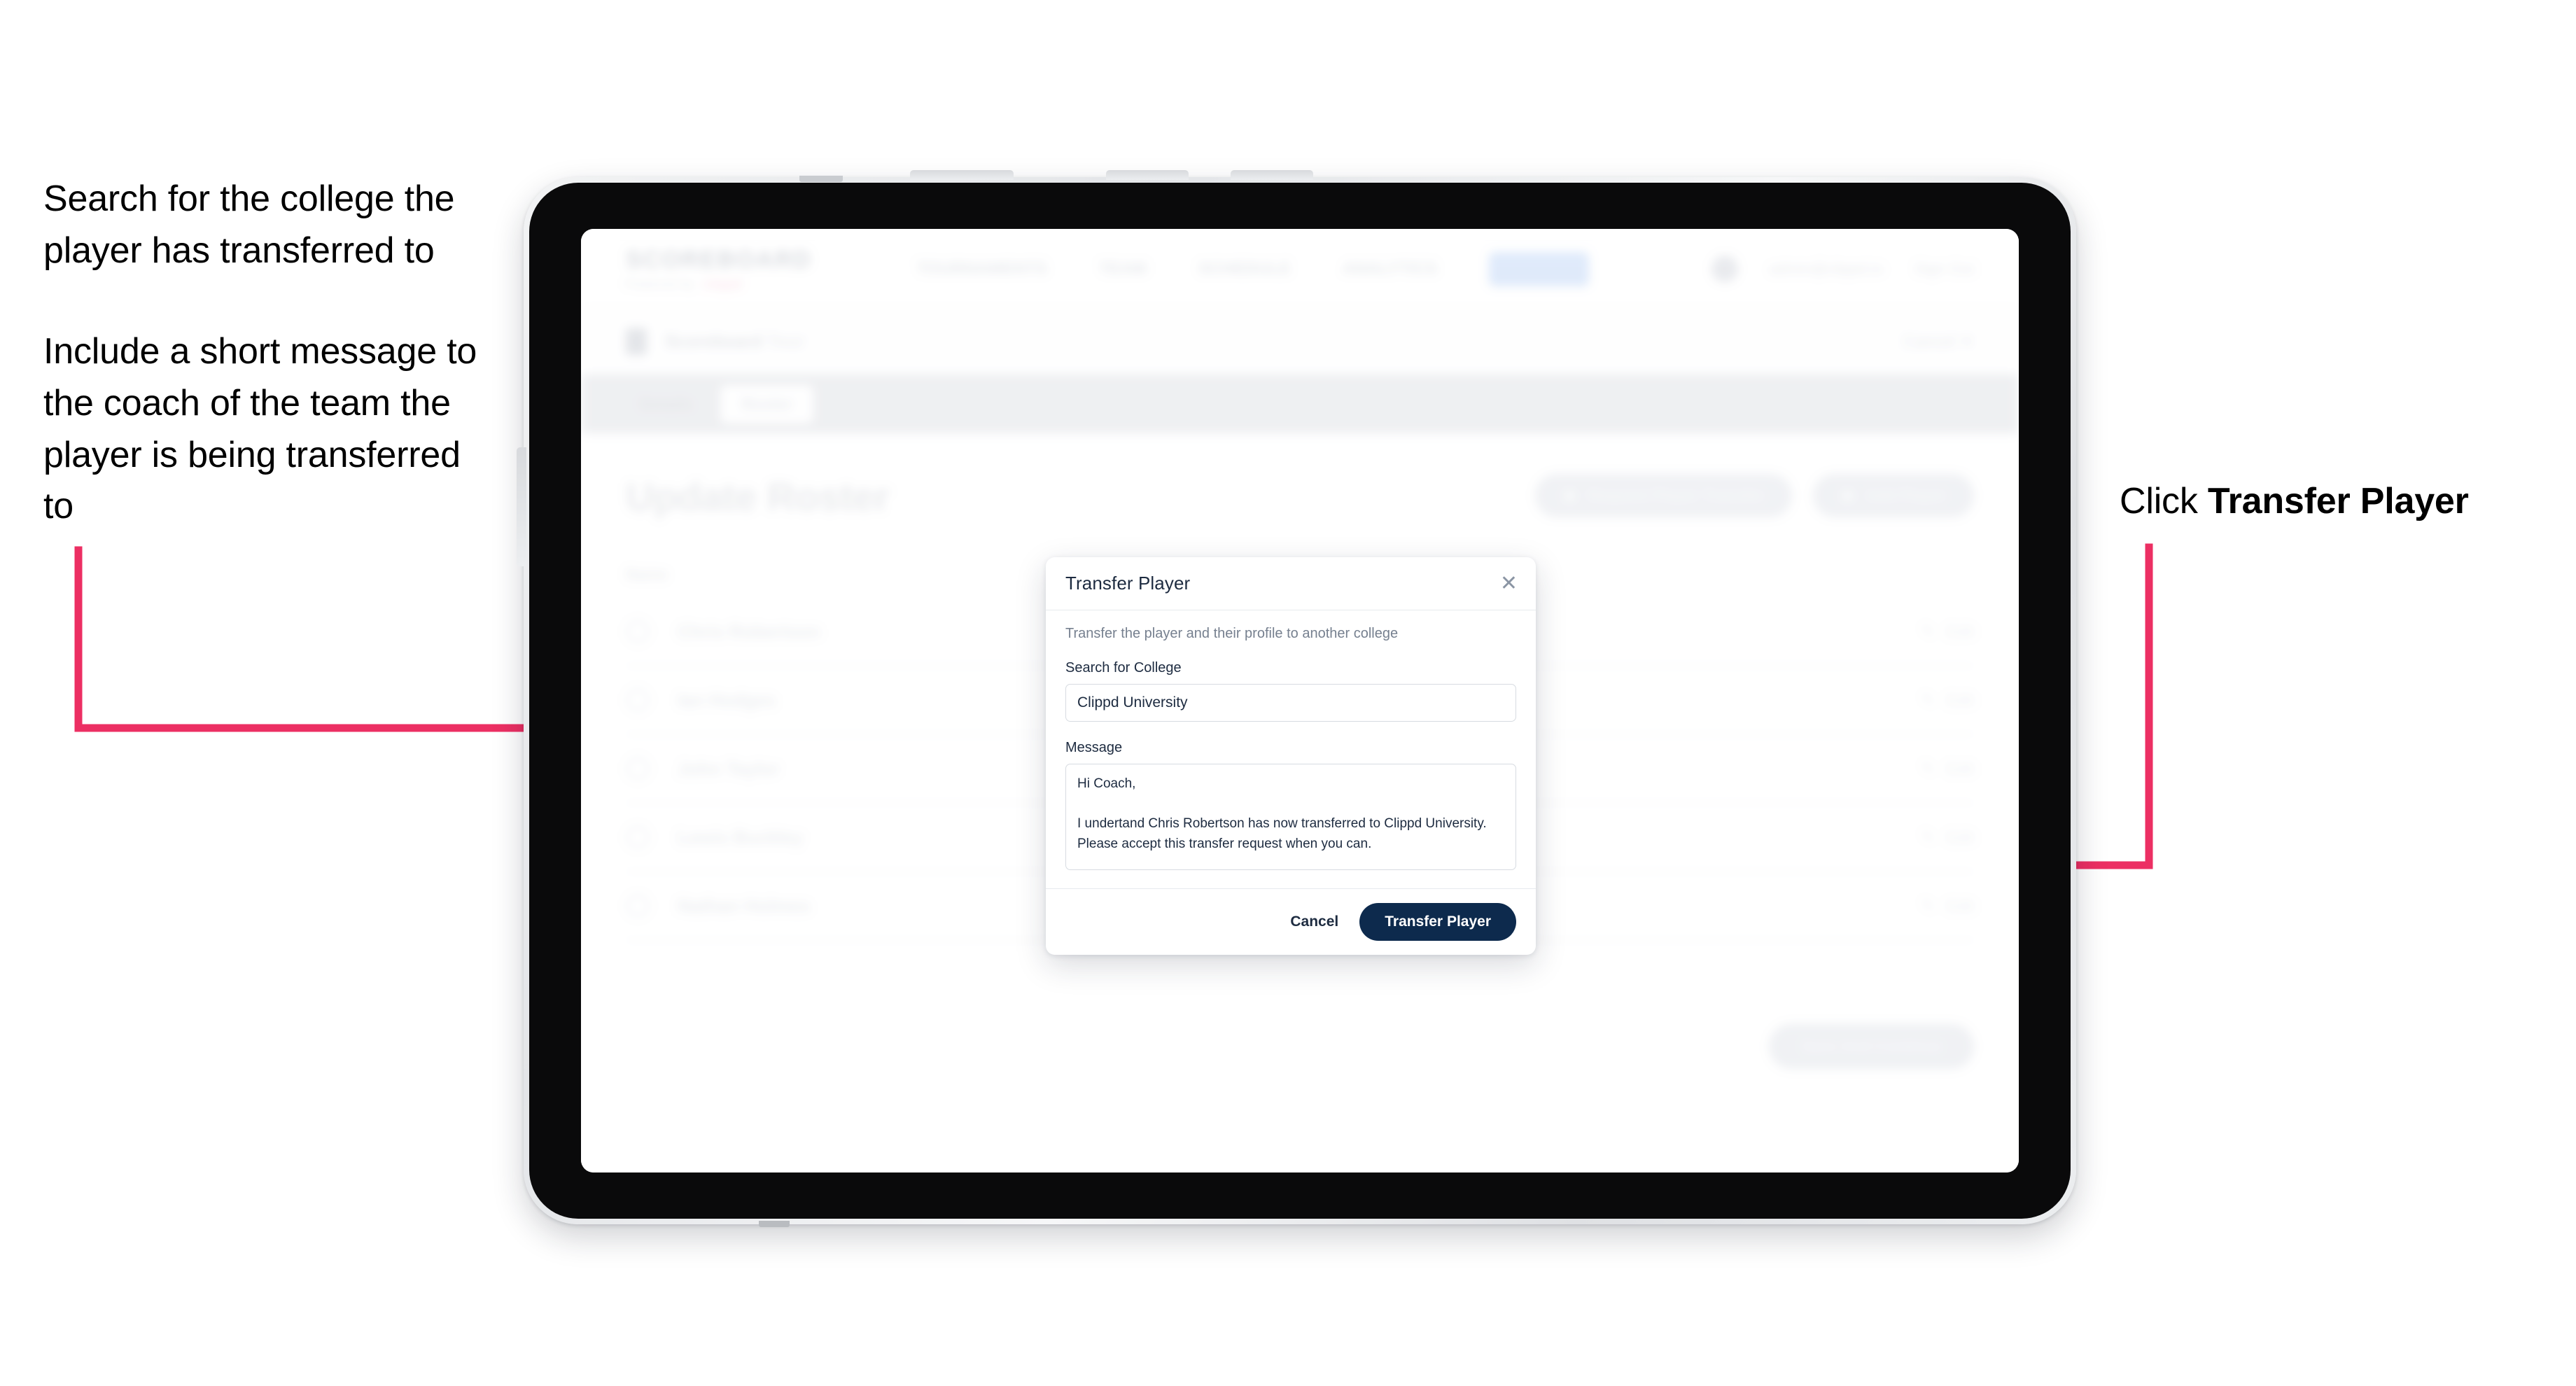  I want to click on close-icon: ✕, so click(1509, 583).